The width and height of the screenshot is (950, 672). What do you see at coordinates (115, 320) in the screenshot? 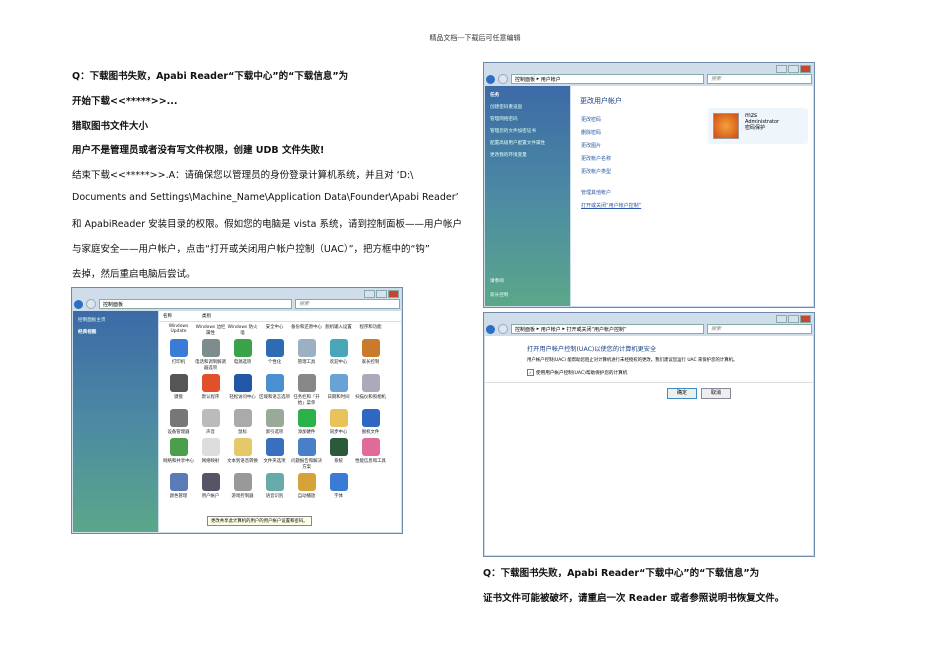
I see `sidebar-item-home: 控制面板主页` at bounding box center [115, 320].